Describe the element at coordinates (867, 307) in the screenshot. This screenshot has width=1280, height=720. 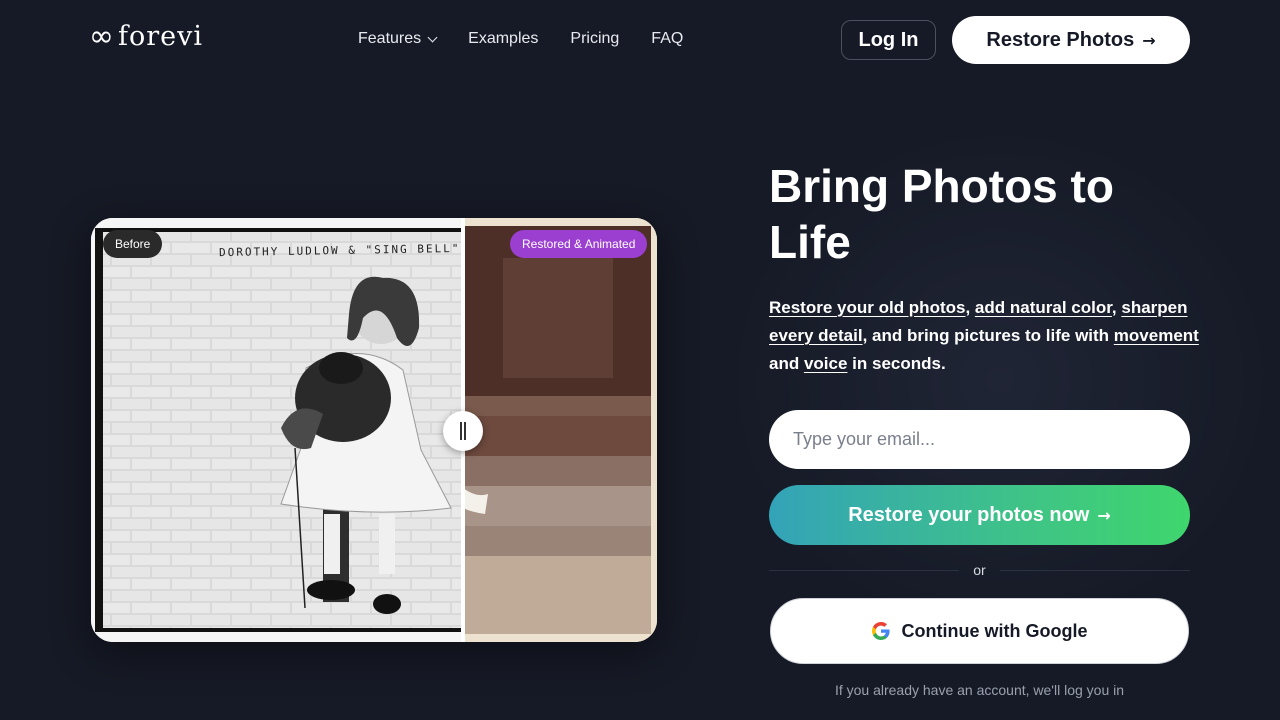
I see `link-restore-old-photos: Restore your old photos` at that location.